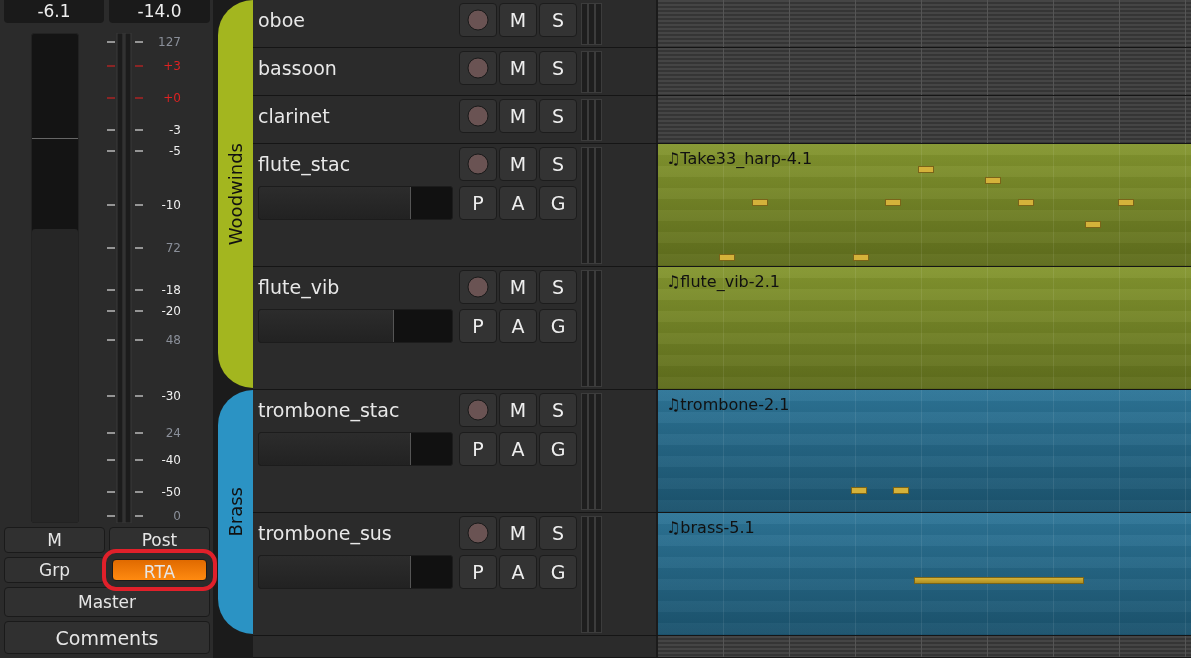  I want to click on midi-region: ♫flute_vib-2.1, so click(924, 328).